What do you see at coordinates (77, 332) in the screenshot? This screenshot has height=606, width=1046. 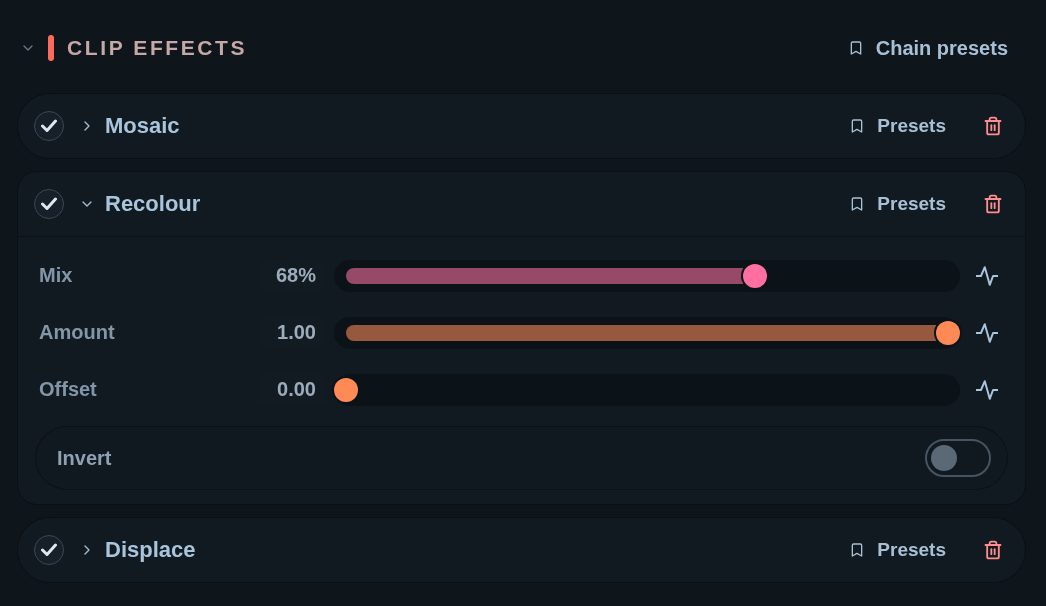 I see `param-label: Amount` at bounding box center [77, 332].